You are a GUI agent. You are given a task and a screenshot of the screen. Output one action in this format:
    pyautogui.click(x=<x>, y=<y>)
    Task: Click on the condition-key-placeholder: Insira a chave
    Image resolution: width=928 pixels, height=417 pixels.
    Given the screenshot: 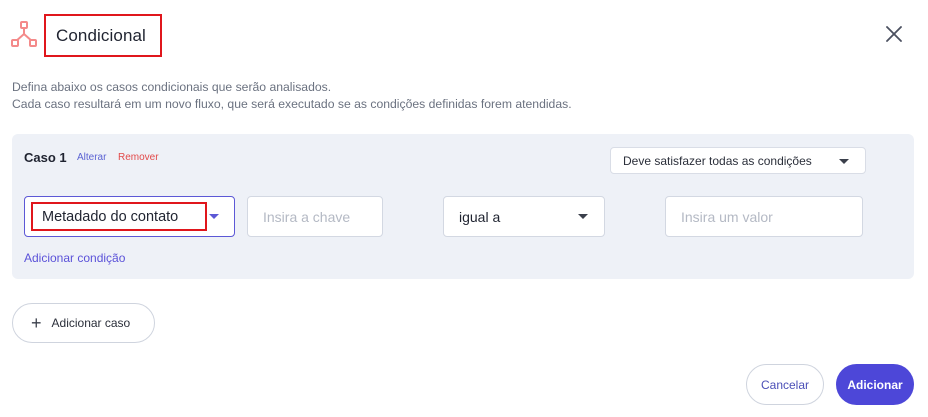 What is the action you would take?
    pyautogui.click(x=307, y=216)
    